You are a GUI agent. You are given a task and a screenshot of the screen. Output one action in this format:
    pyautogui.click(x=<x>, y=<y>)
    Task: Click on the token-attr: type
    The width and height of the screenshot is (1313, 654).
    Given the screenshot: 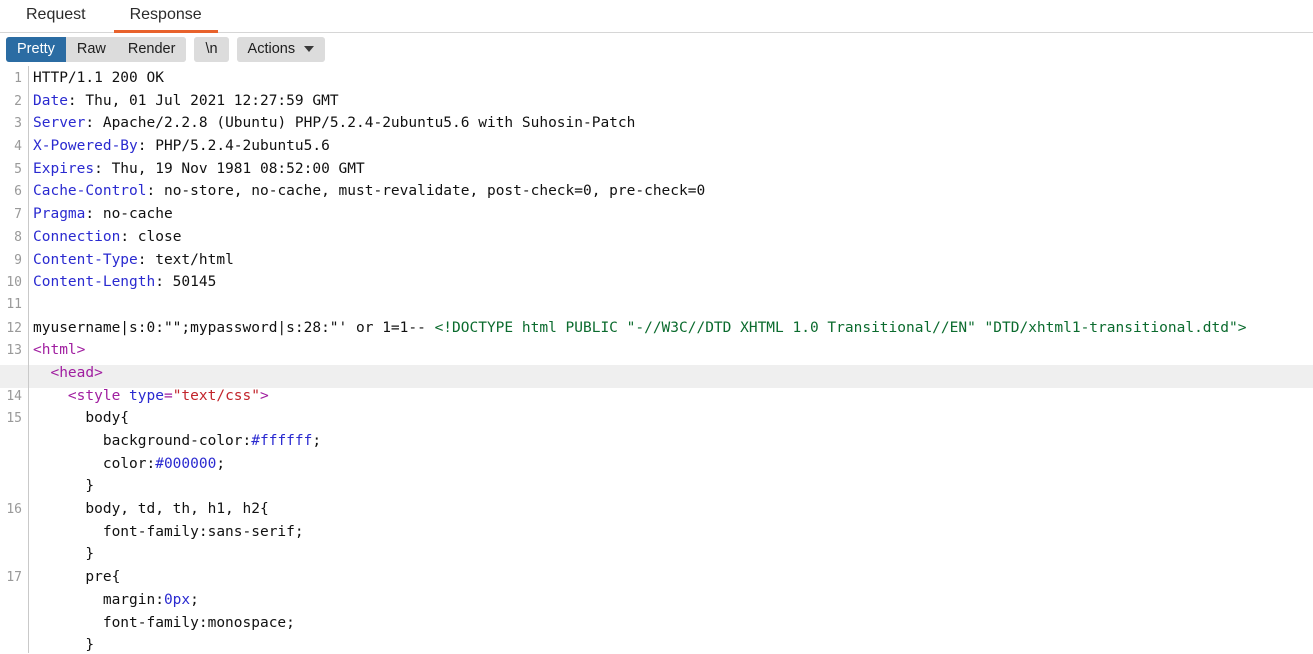 What is the action you would take?
    pyautogui.click(x=146, y=395)
    